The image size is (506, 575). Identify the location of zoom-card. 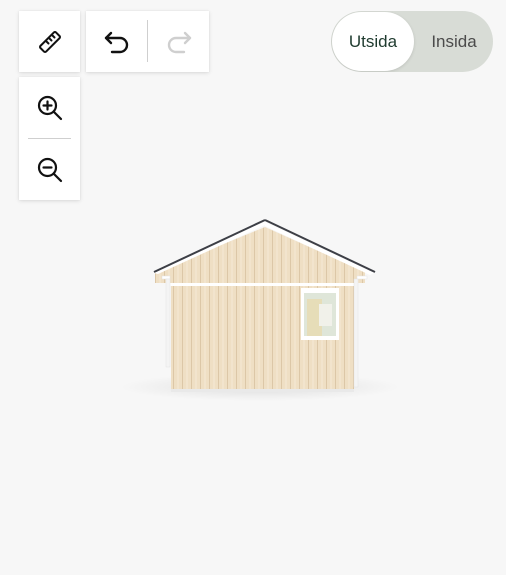
(49, 138).